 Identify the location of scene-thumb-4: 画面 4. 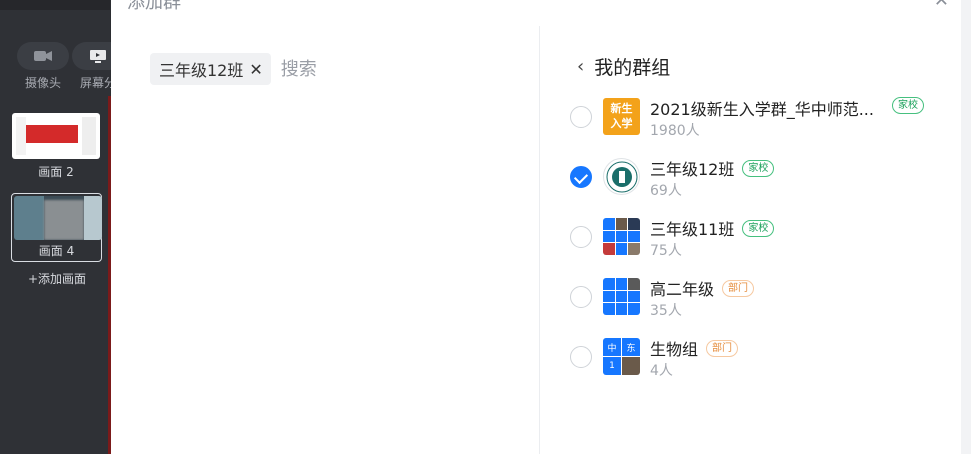
(56, 227).